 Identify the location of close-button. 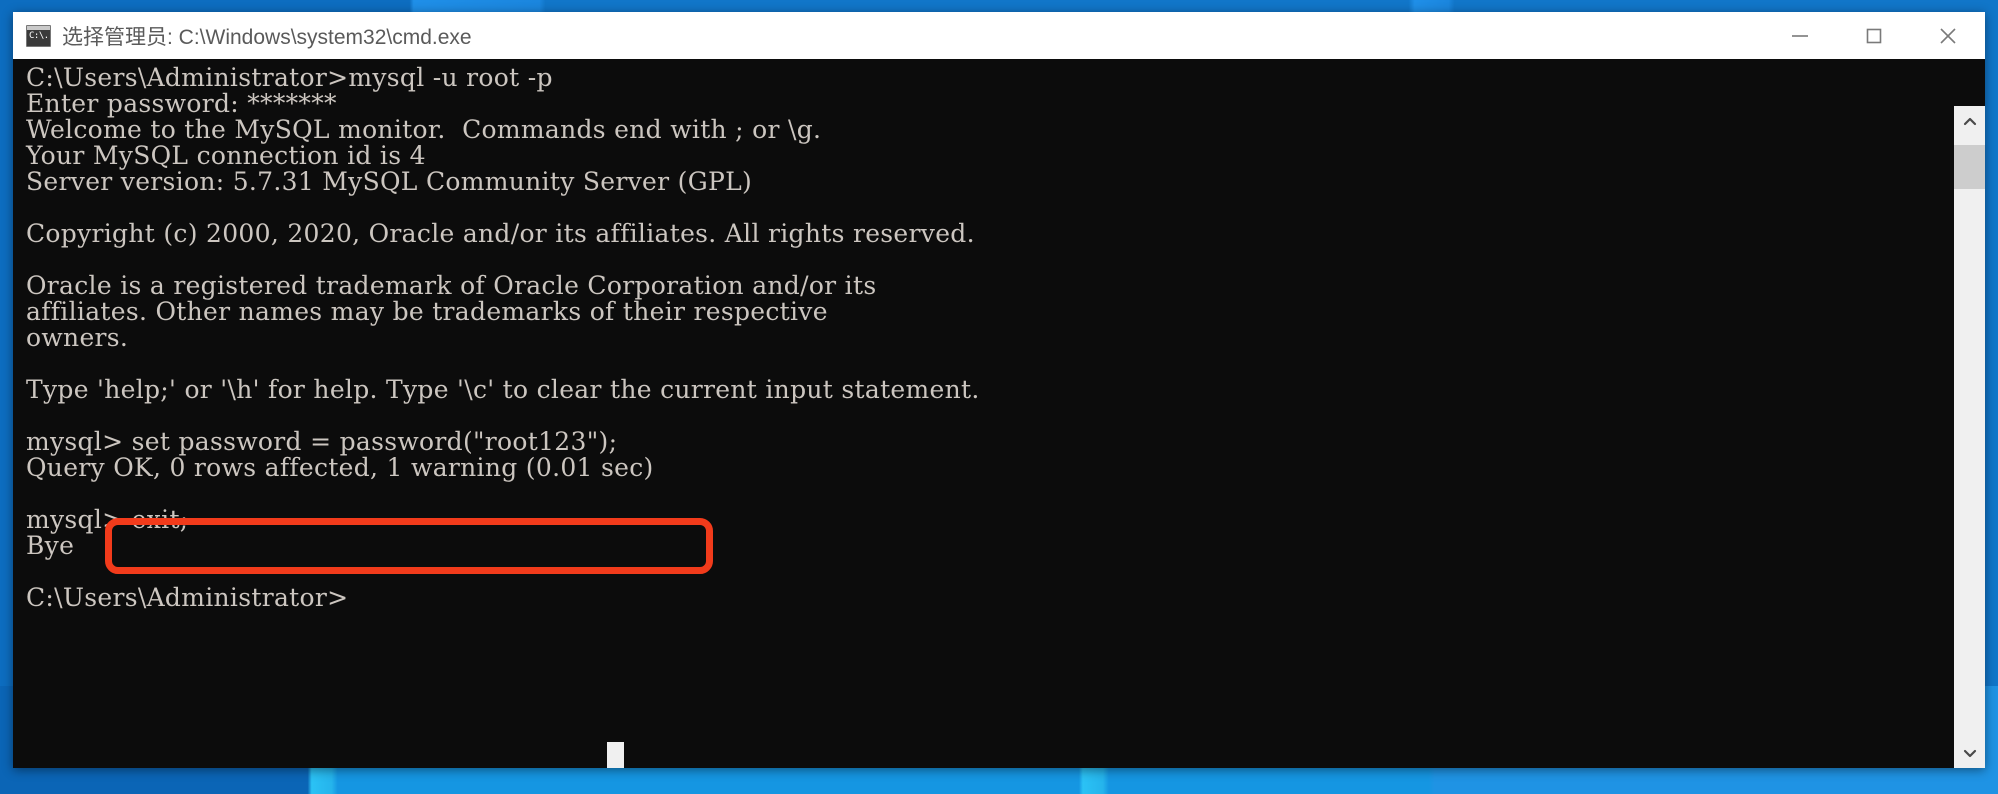
(1948, 35).